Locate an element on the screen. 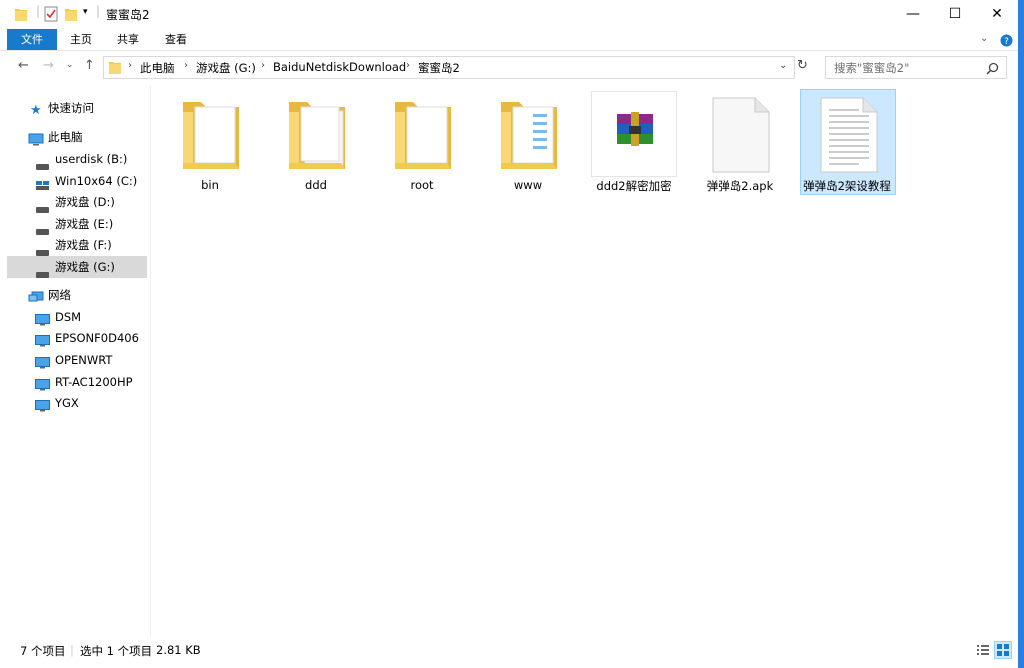  tab-file: 文件 is located at coordinates (32, 39).